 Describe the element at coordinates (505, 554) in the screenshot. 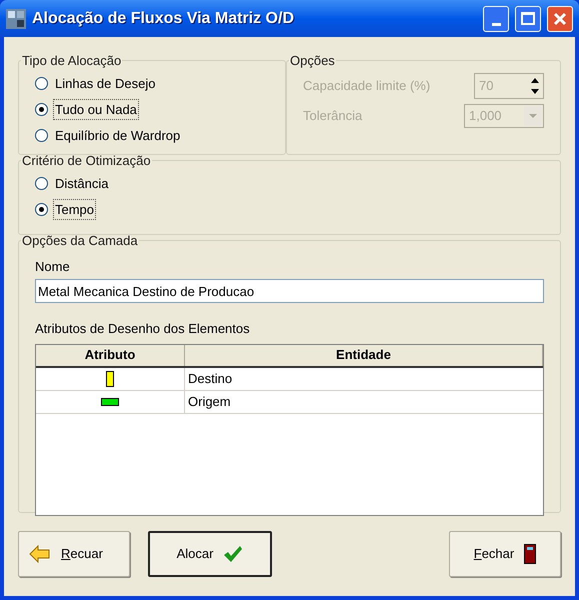

I see `close-dialog-button: Fechar` at that location.